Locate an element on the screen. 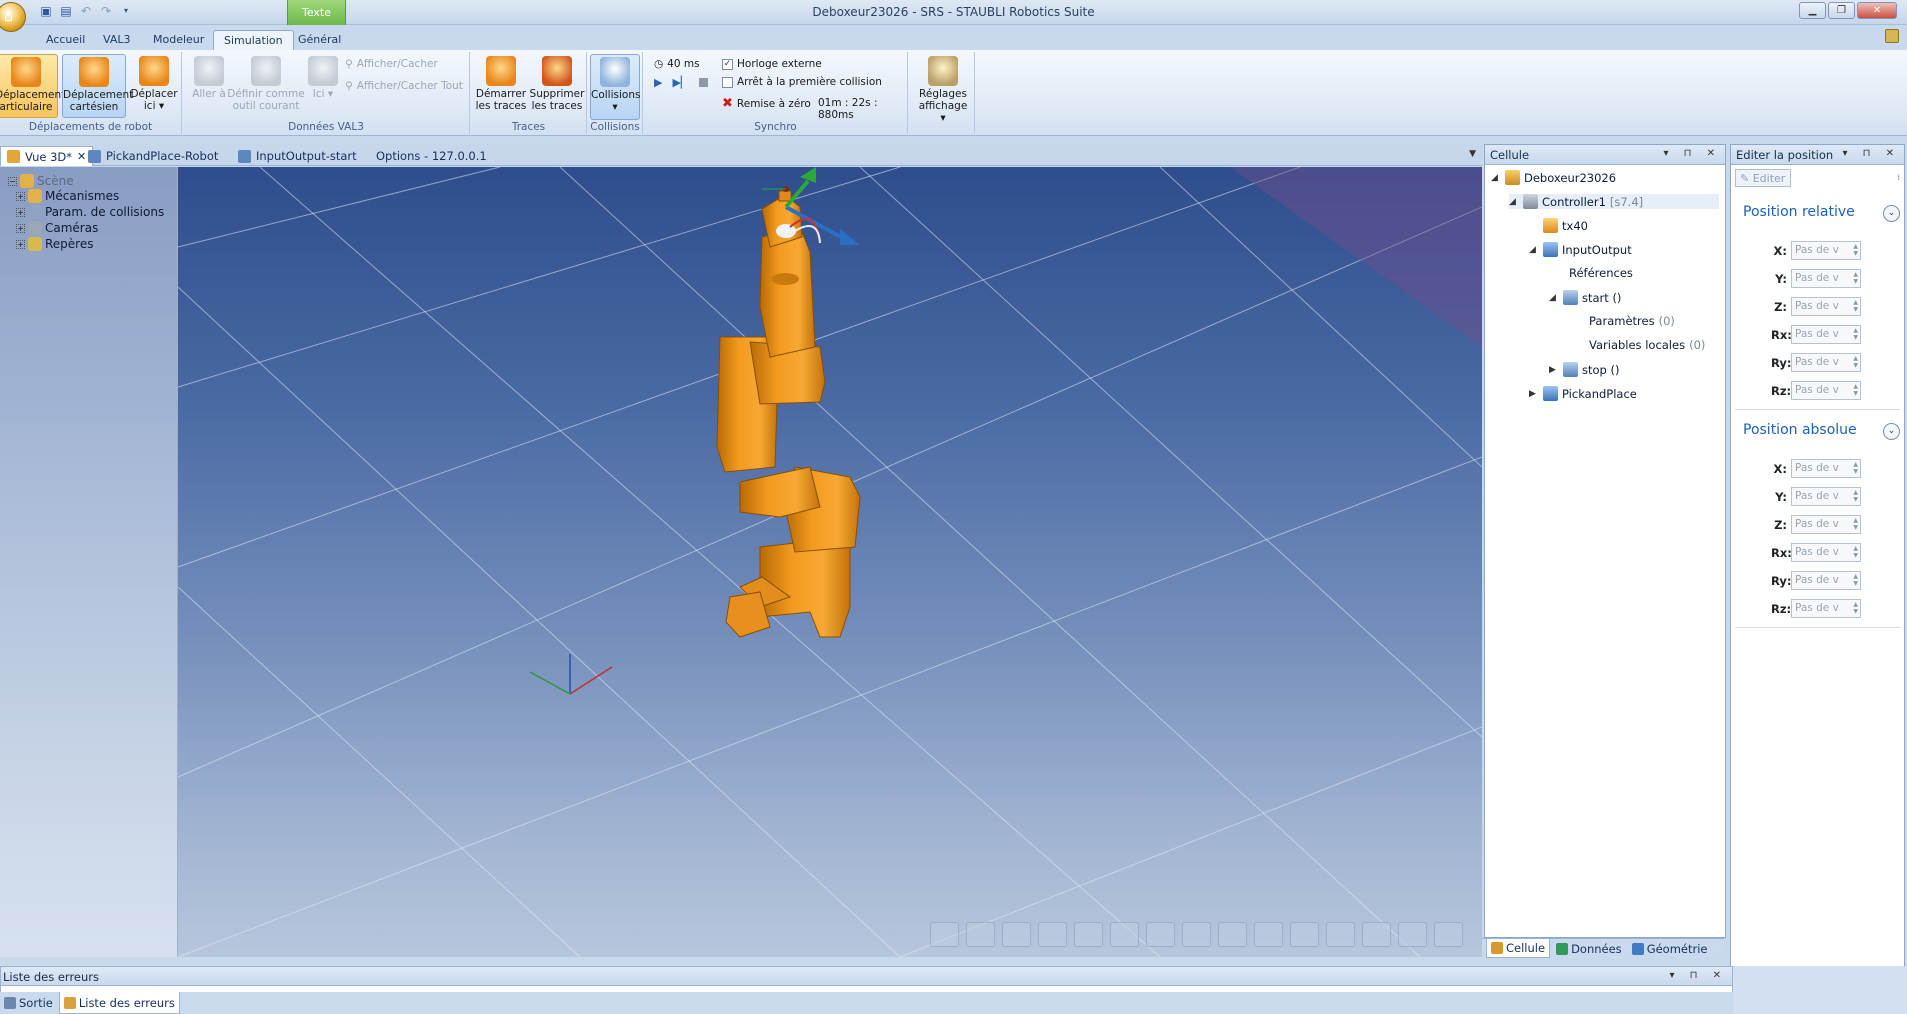 Image resolution: width=1907 pixels, height=1014 pixels. view-left-icon is located at coordinates (1016, 934).